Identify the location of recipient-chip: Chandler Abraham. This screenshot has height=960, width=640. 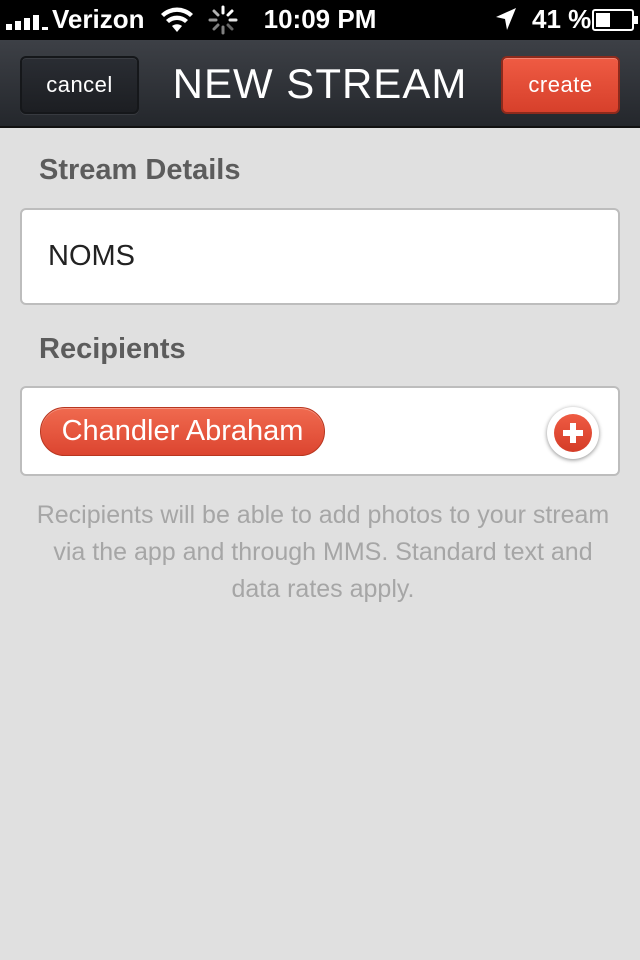
(182, 431).